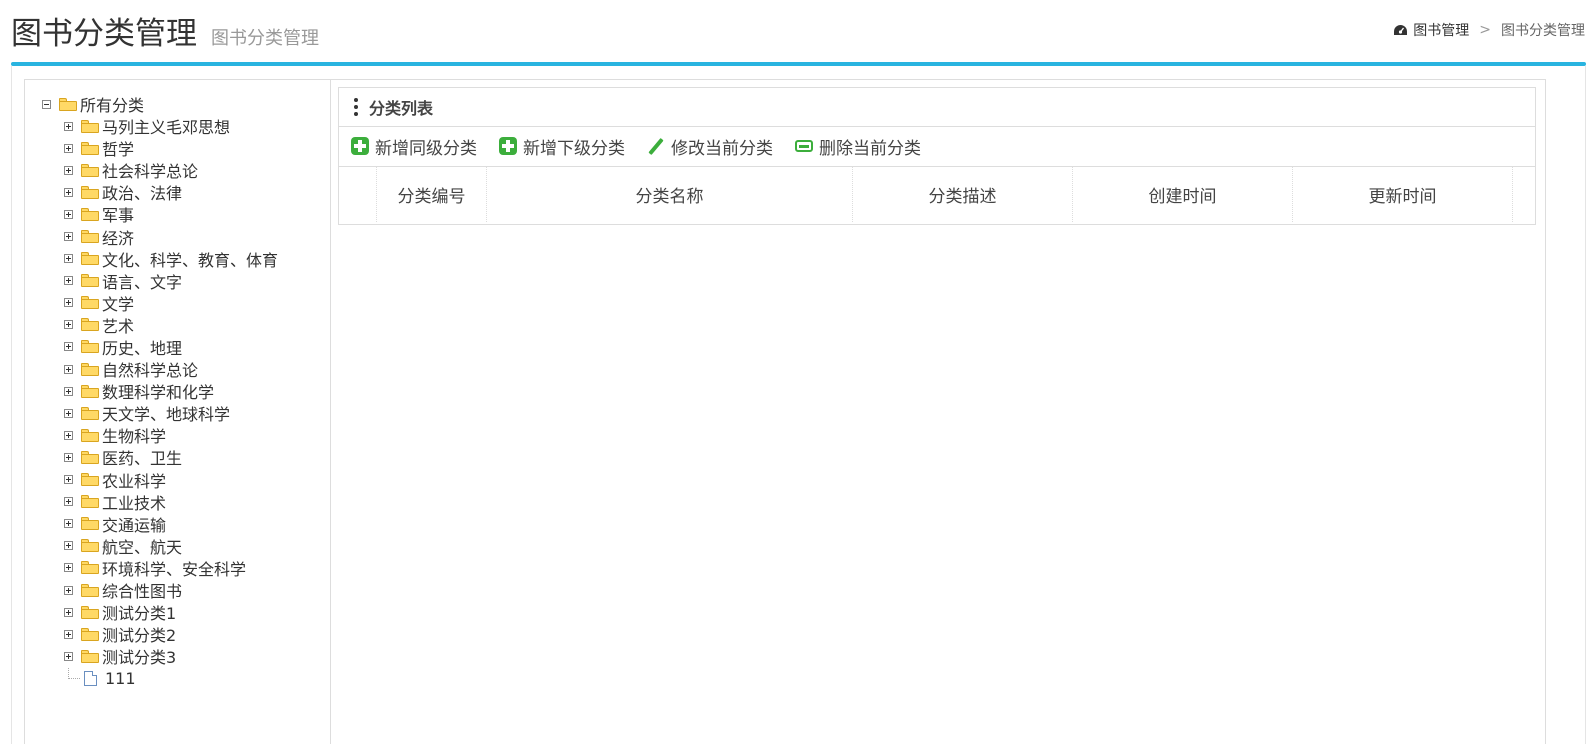 Image resolution: width=1593 pixels, height=744 pixels. Describe the element at coordinates (356, 107) in the screenshot. I see `more-vertical-icon` at that location.